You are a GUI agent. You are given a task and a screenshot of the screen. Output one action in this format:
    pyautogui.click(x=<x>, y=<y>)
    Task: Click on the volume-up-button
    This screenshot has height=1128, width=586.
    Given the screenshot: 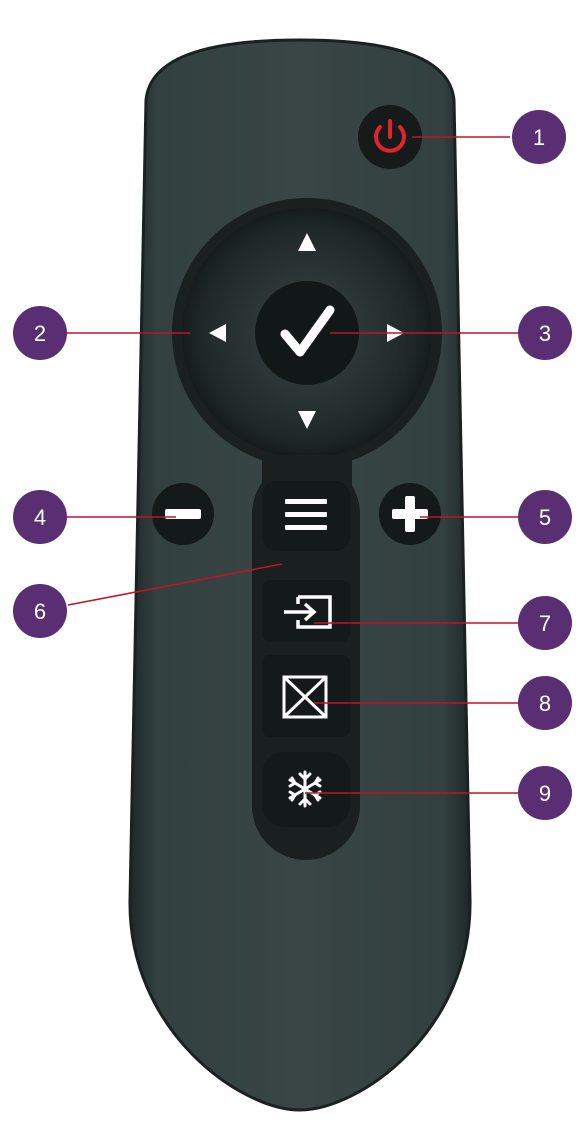 What is the action you would take?
    pyautogui.click(x=410, y=514)
    